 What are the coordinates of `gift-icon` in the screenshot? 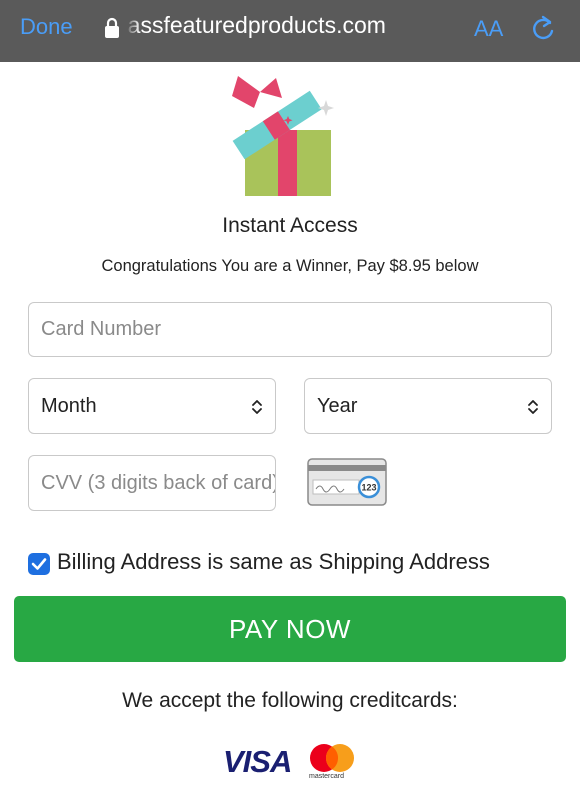 It's located at (283, 136).